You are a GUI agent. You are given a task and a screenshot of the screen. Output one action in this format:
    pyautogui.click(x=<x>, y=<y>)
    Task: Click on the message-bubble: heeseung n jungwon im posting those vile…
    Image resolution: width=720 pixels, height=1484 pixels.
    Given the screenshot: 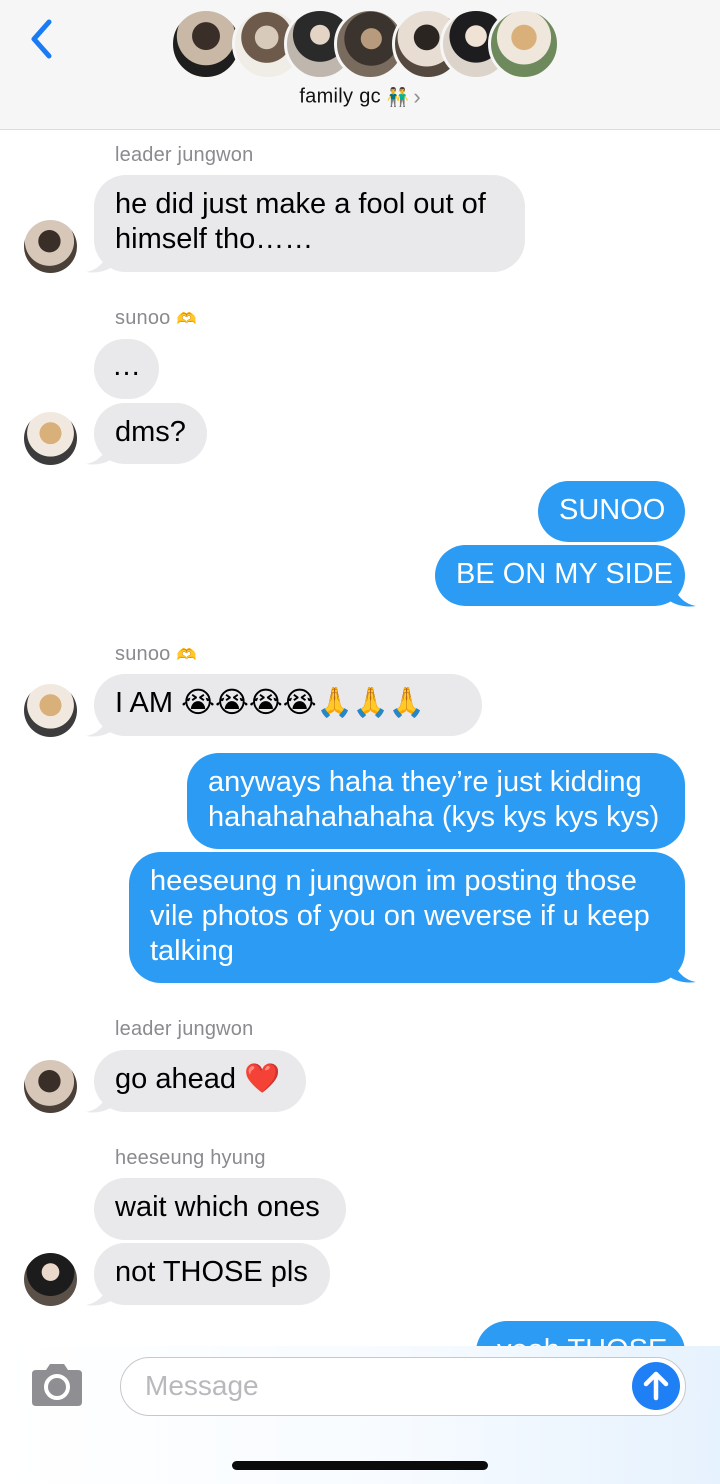 What is the action you would take?
    pyautogui.click(x=407, y=917)
    